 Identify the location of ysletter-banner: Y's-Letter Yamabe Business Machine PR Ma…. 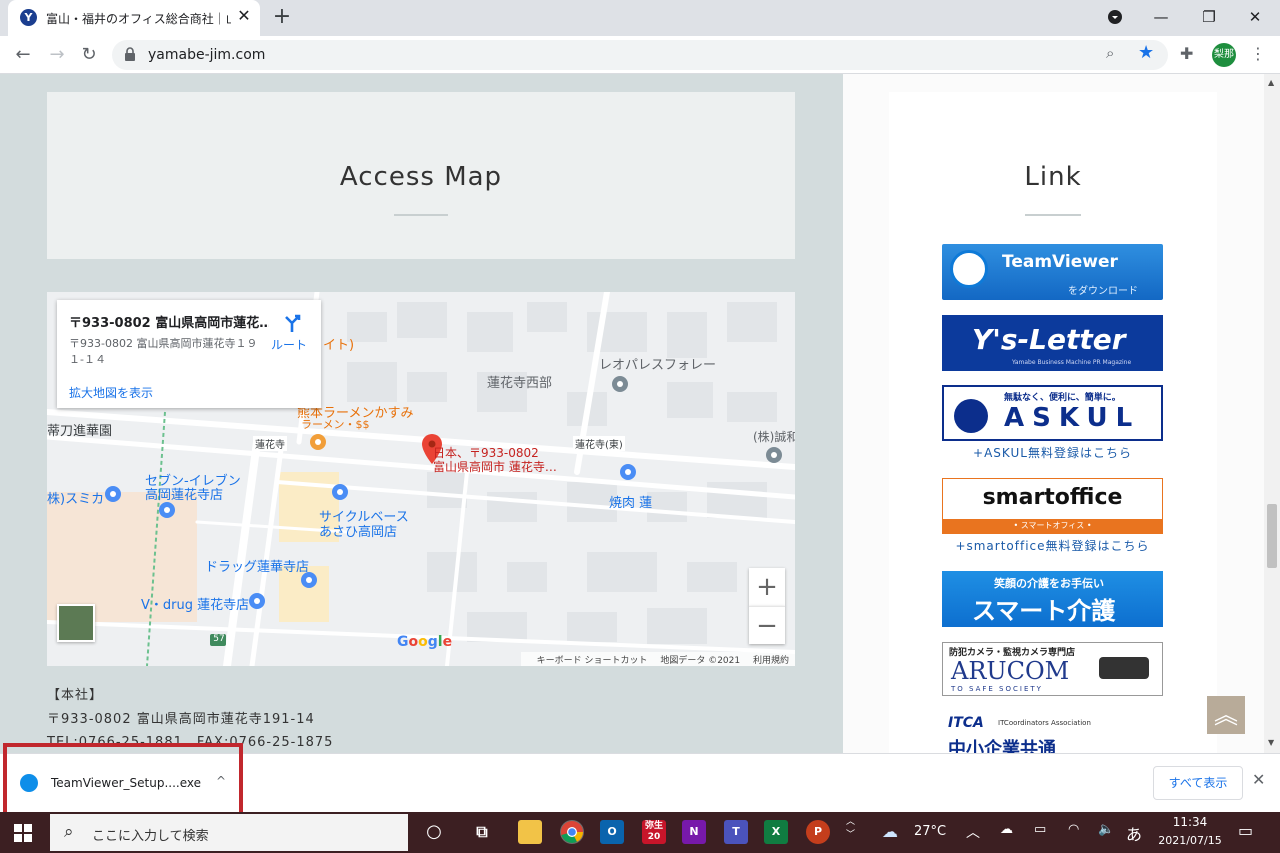
(1052, 343).